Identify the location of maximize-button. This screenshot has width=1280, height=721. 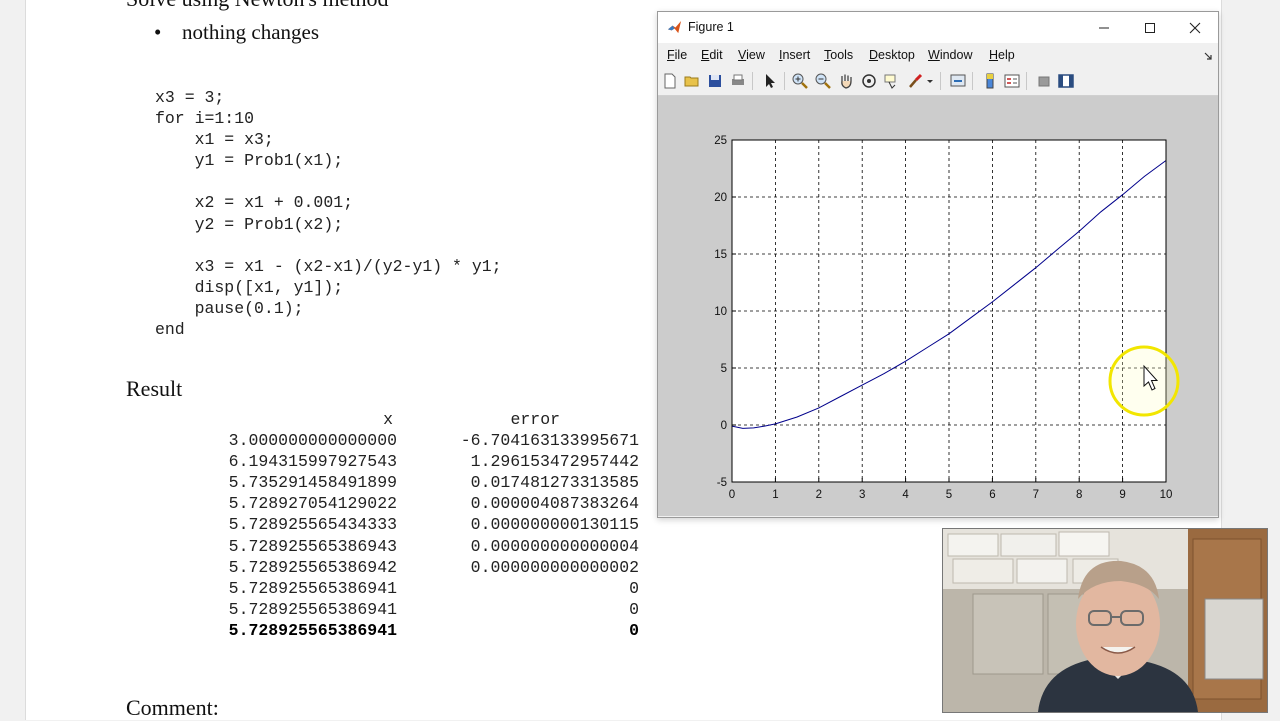
(1150, 27).